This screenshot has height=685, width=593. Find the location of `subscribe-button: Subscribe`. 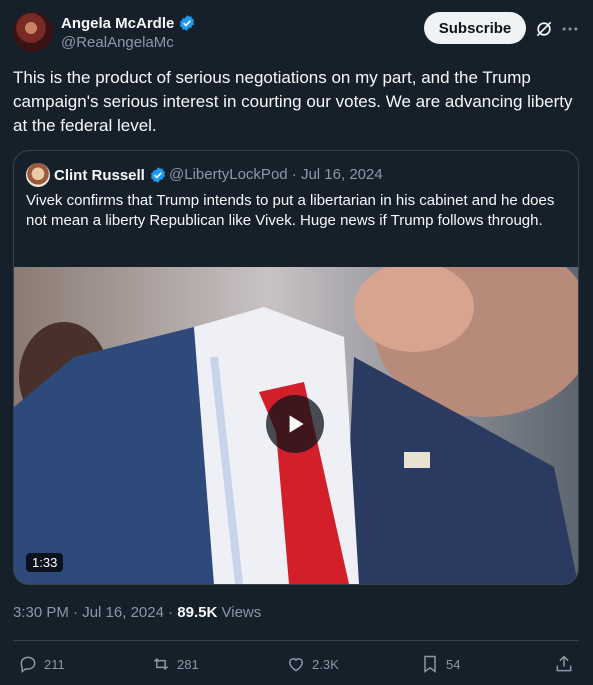

subscribe-button: Subscribe is located at coordinates (475, 28).